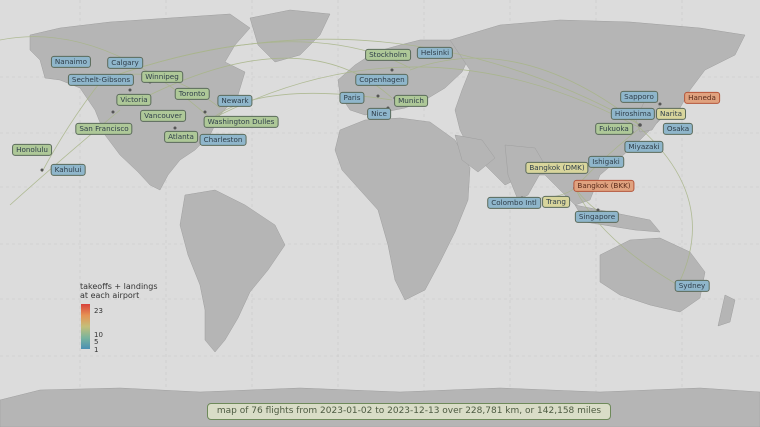 Image resolution: width=760 pixels, height=427 pixels. I want to click on legend-tick-23: 23, so click(98, 311).